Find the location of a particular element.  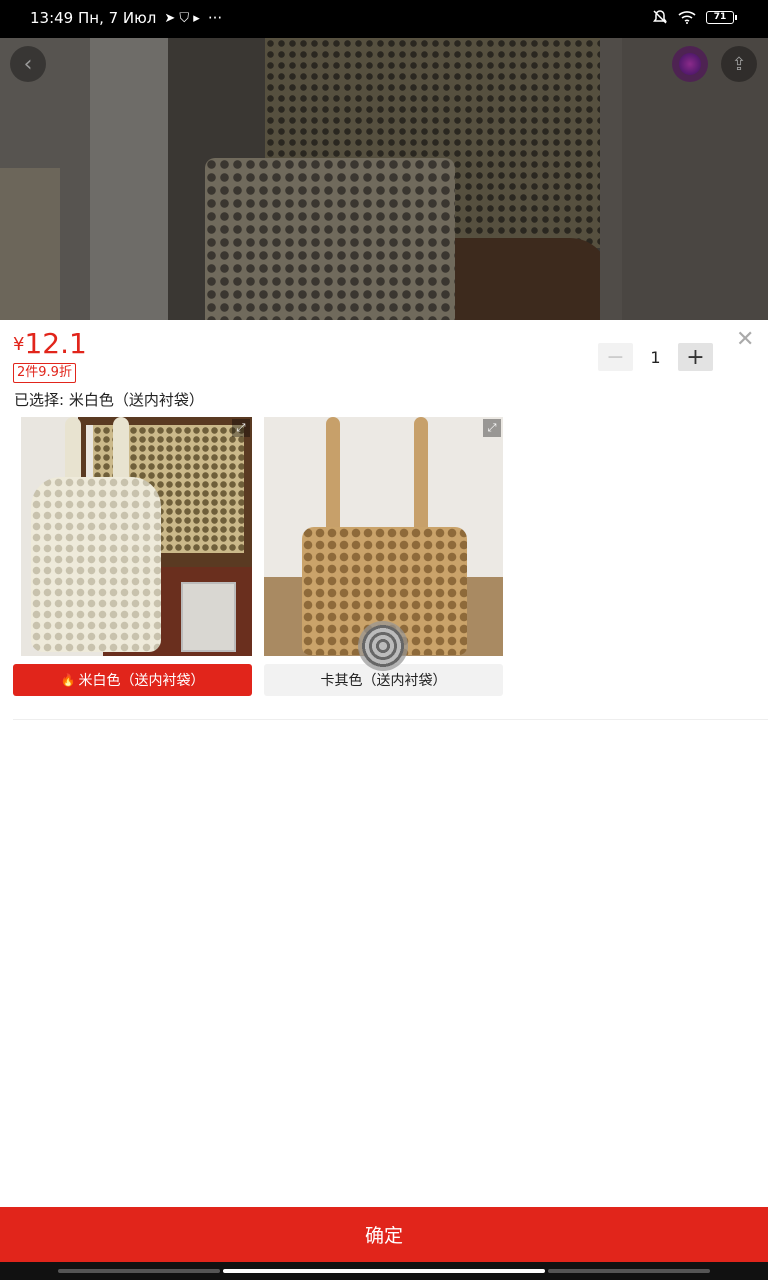

close-button: ✕ is located at coordinates (745, 340).